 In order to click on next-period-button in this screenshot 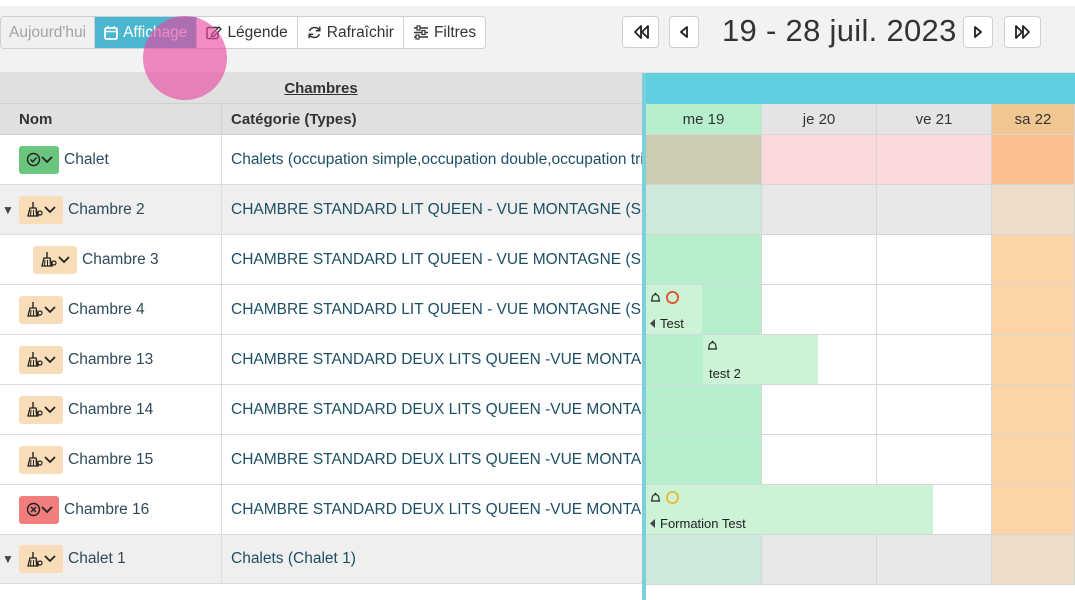, I will do `click(1022, 32)`.